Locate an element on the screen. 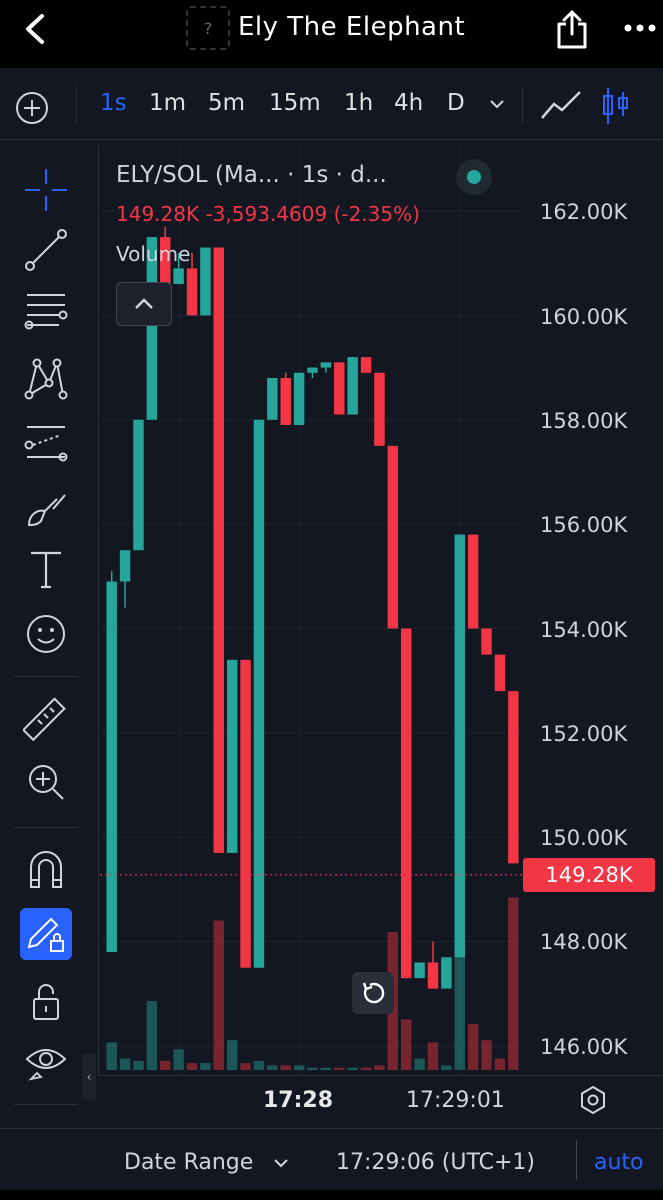  legend-change-pct: (-2.35%) is located at coordinates (376, 214).